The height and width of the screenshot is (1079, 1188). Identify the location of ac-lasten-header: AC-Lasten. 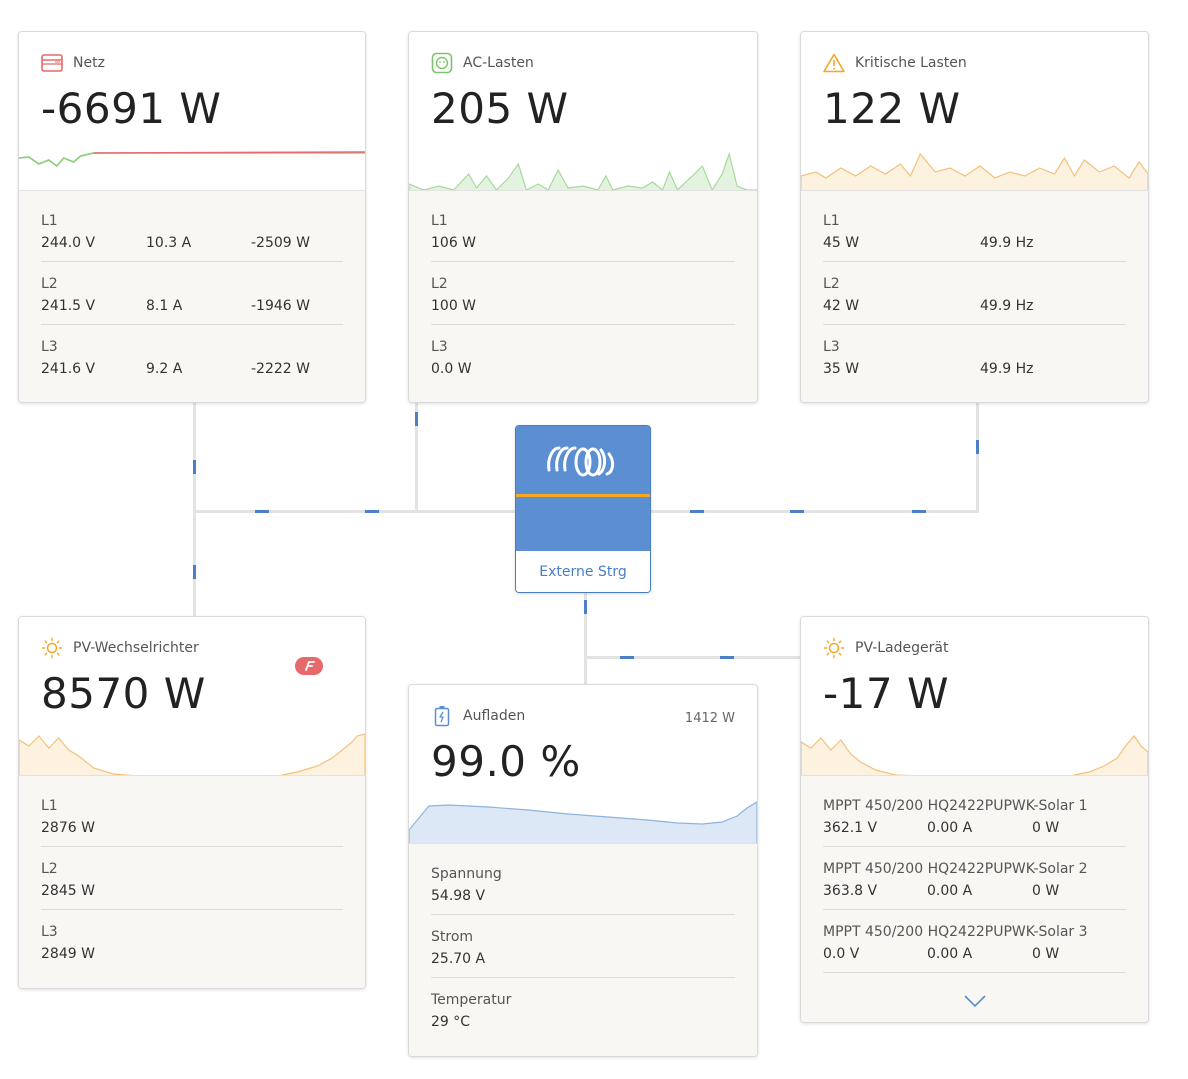
(482, 63).